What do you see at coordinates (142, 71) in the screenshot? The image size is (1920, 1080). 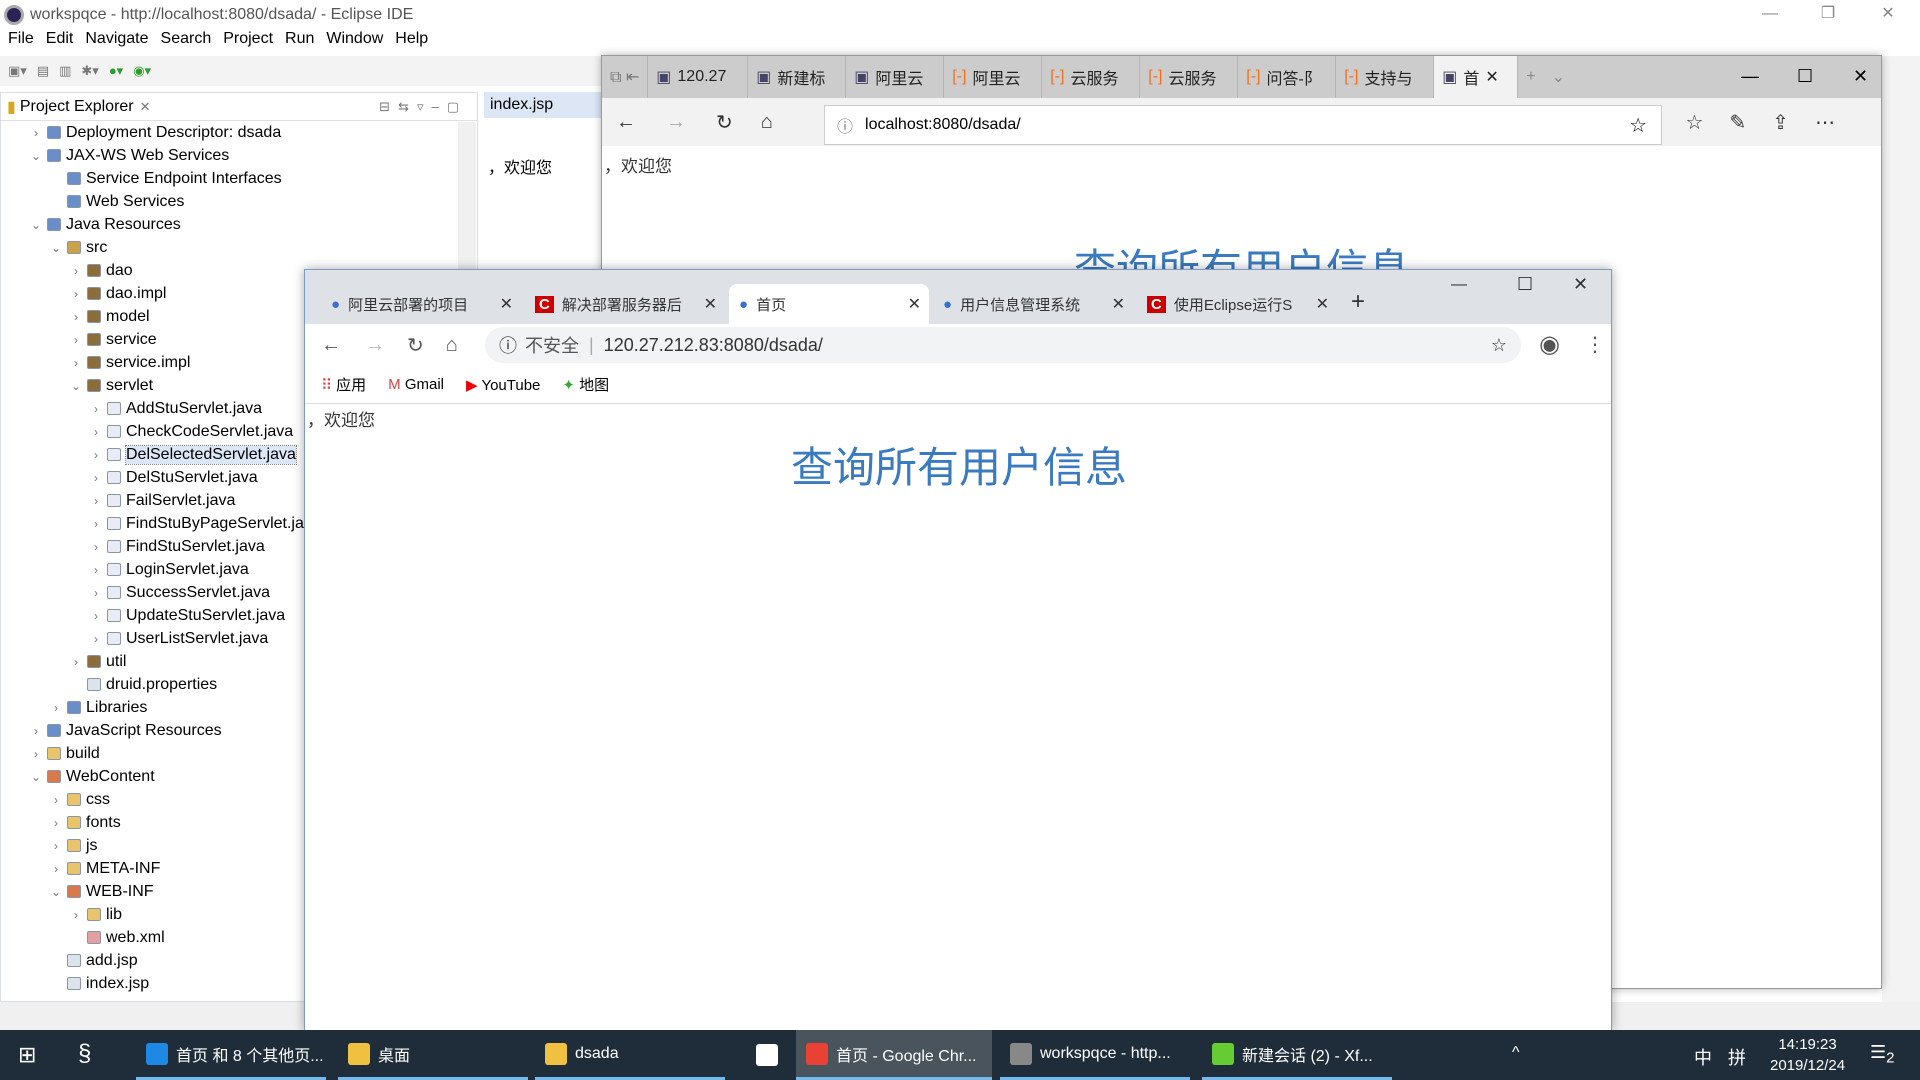 I see `external-run-icon: ◉▾` at bounding box center [142, 71].